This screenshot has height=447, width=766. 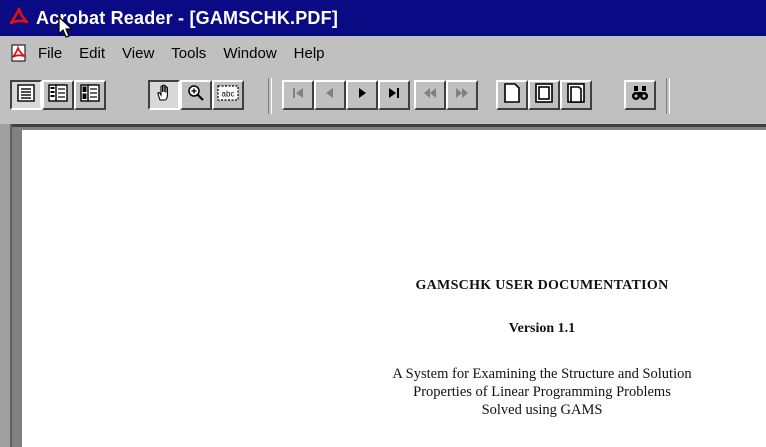 I want to click on last-page-button, so click(x=394, y=95).